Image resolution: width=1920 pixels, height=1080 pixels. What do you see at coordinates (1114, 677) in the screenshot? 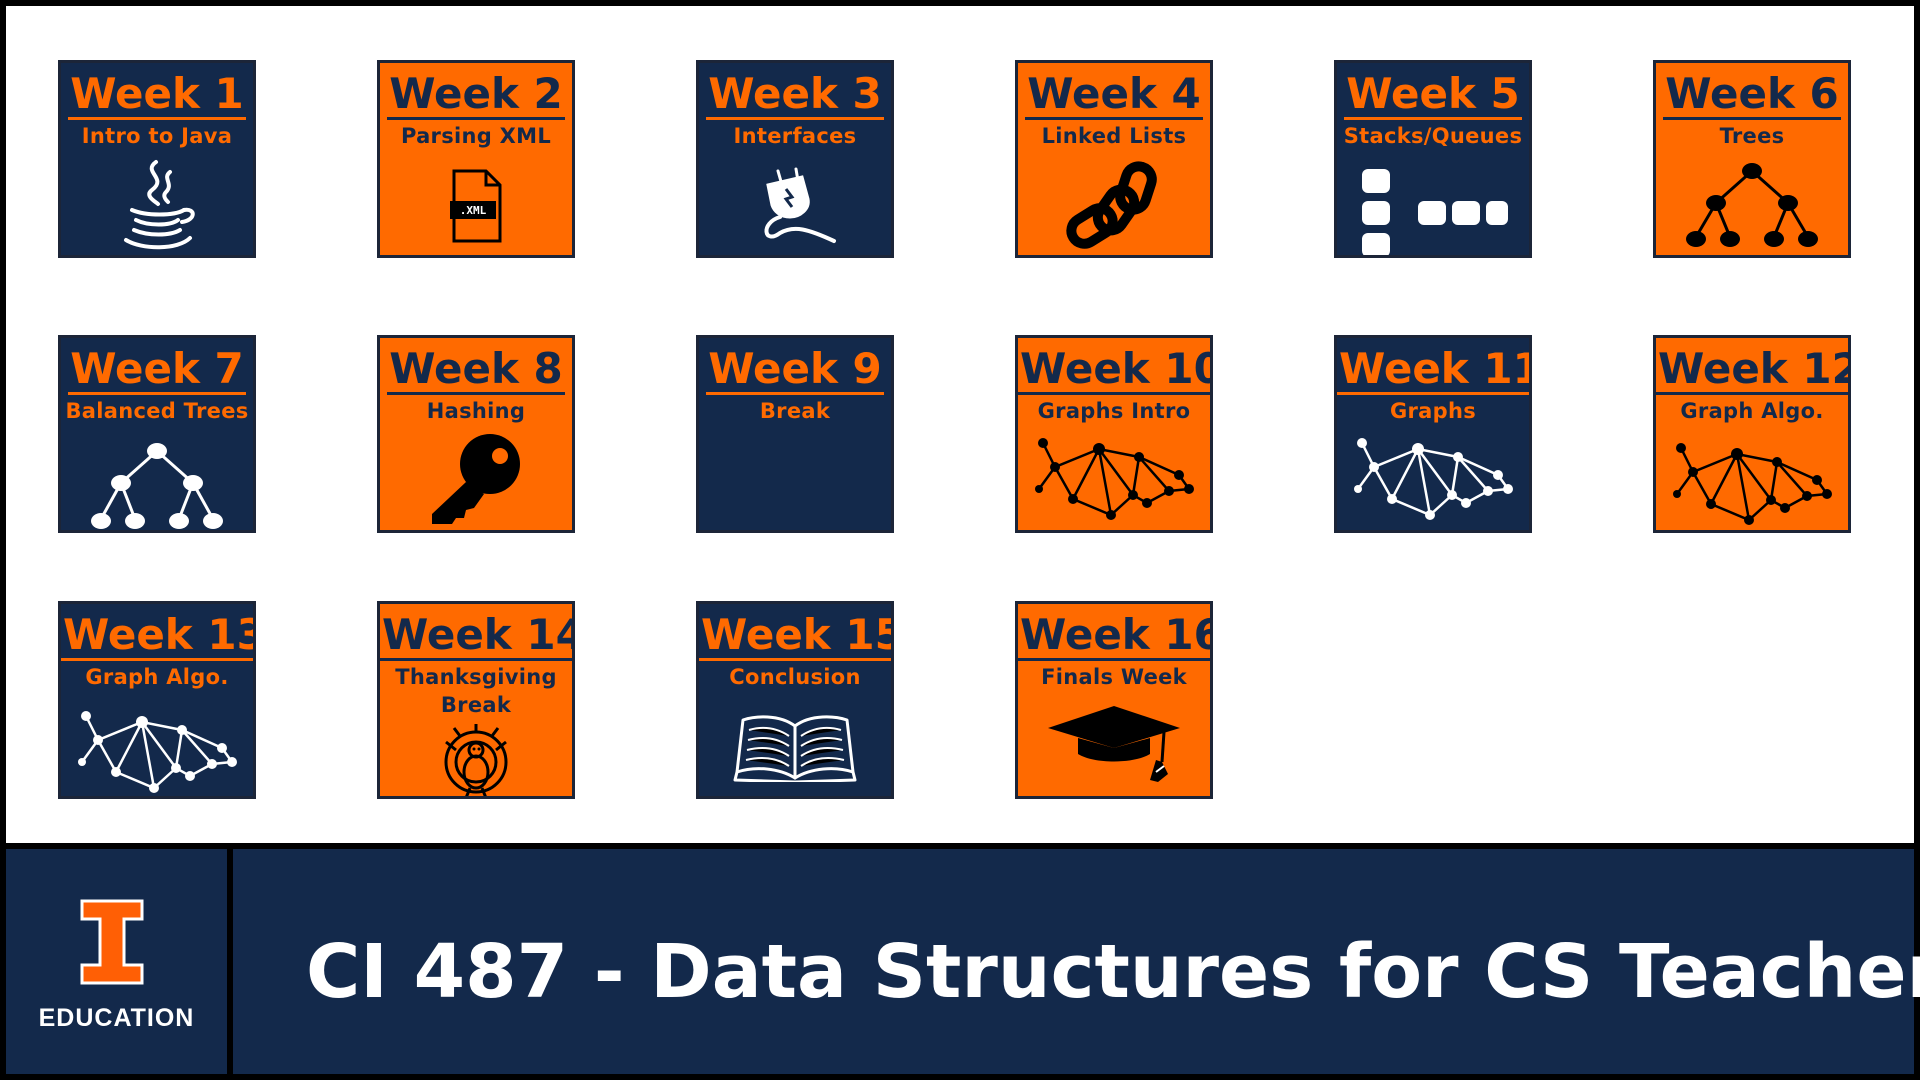
I see `week-topic: Finals Week` at bounding box center [1114, 677].